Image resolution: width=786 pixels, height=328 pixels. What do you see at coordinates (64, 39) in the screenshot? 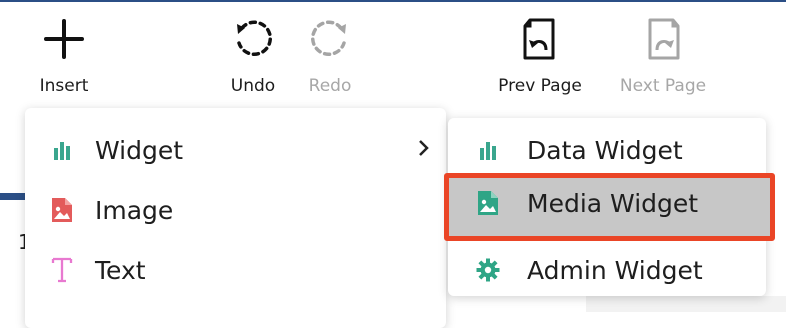
I see `plus-icon` at bounding box center [64, 39].